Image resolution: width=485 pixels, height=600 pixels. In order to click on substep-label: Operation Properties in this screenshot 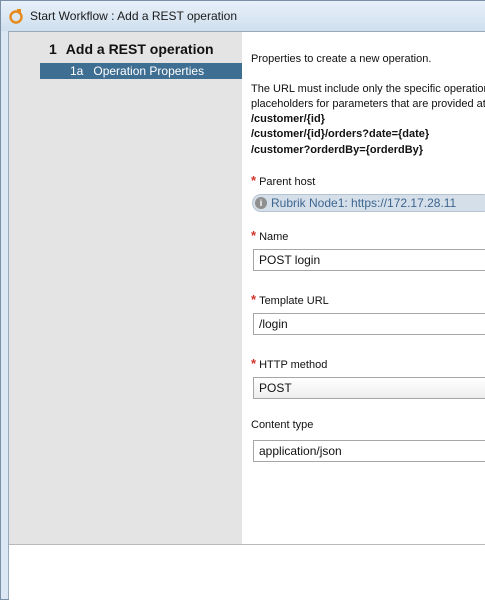, I will do `click(149, 71)`.